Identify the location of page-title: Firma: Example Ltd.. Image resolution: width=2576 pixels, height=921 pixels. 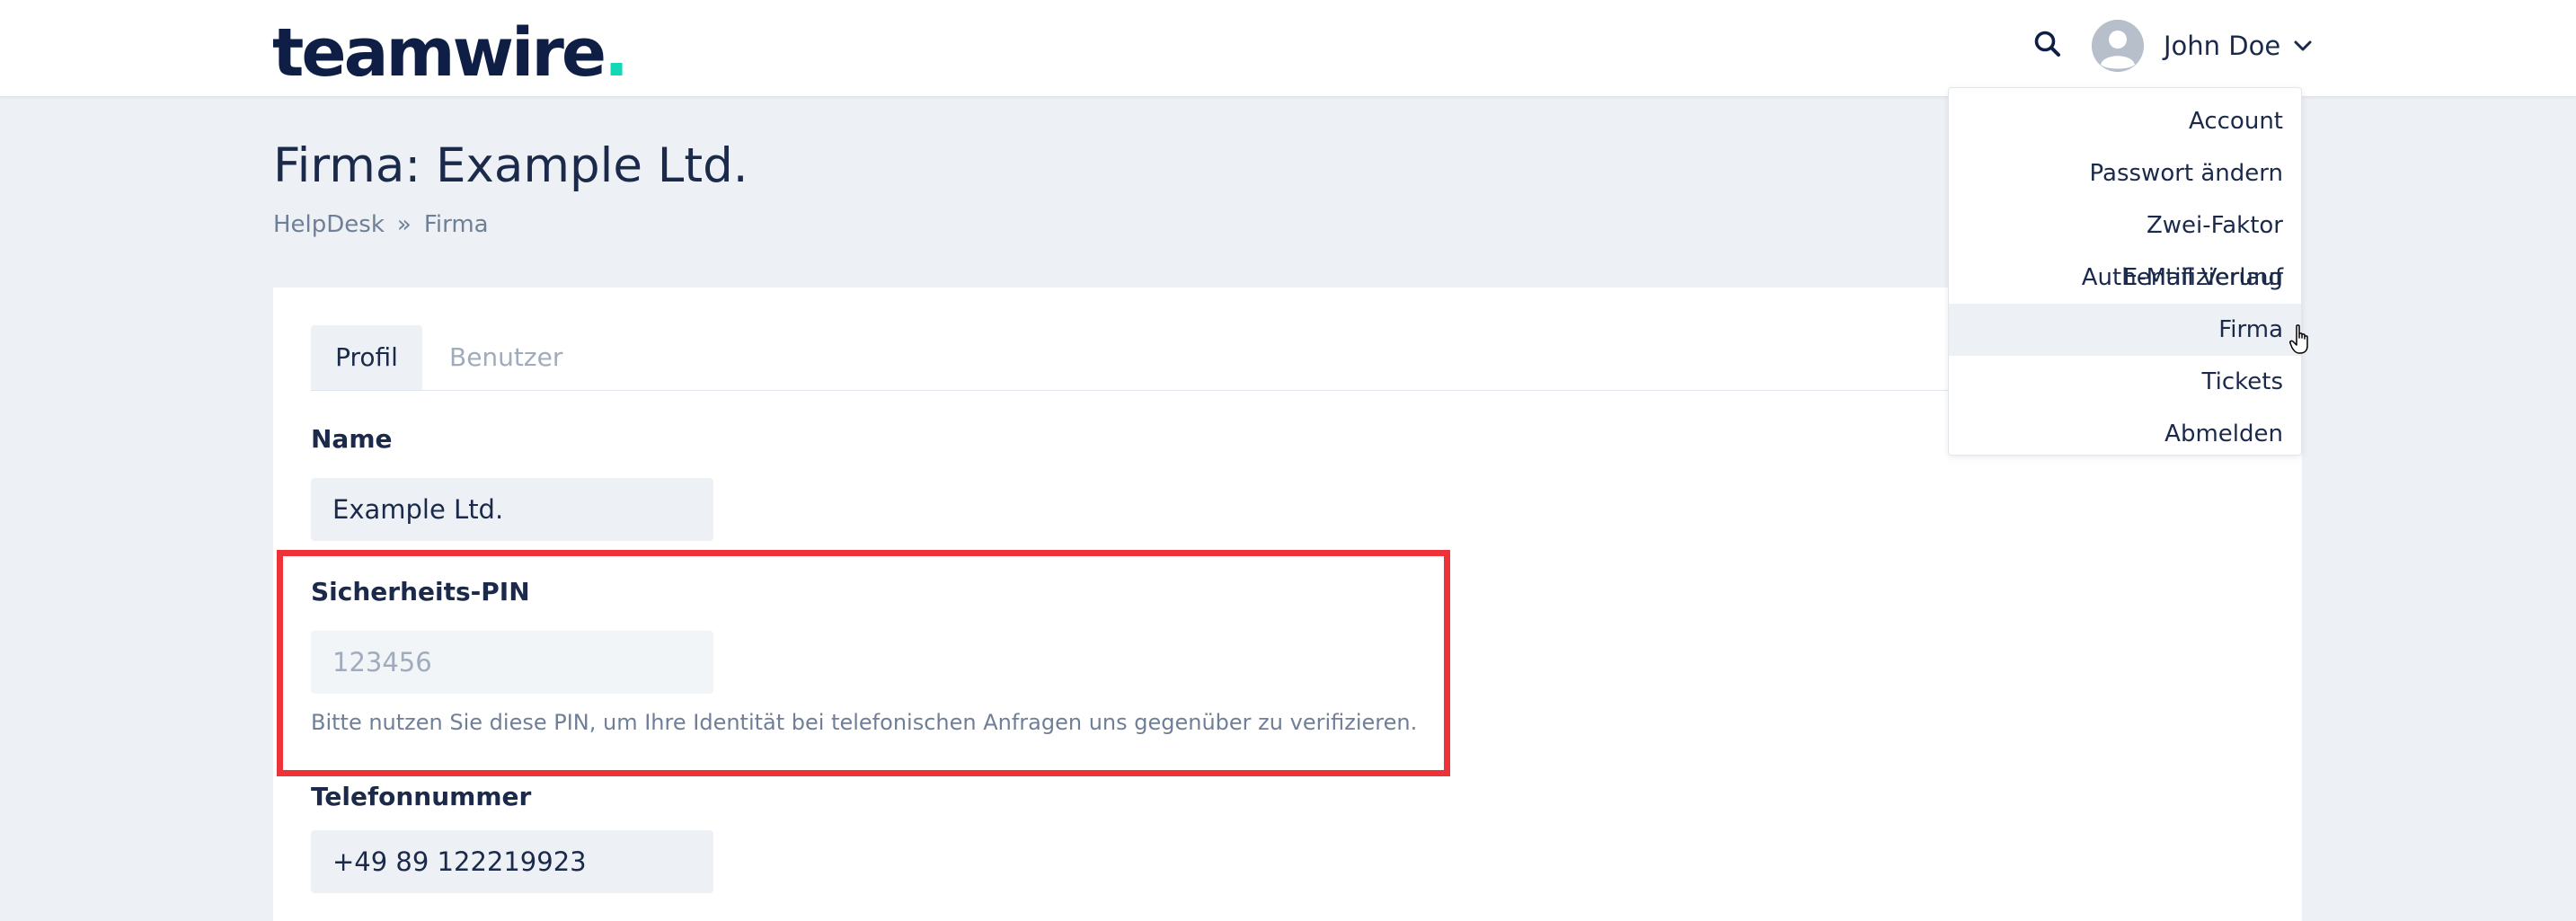
(510, 165).